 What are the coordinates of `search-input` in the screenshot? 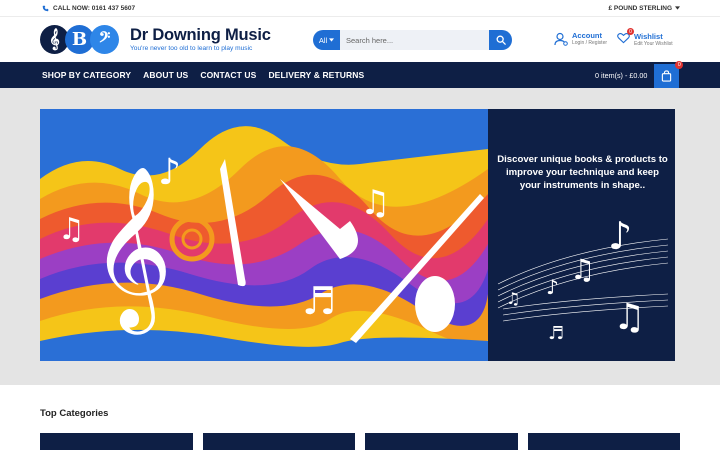 It's located at (414, 40).